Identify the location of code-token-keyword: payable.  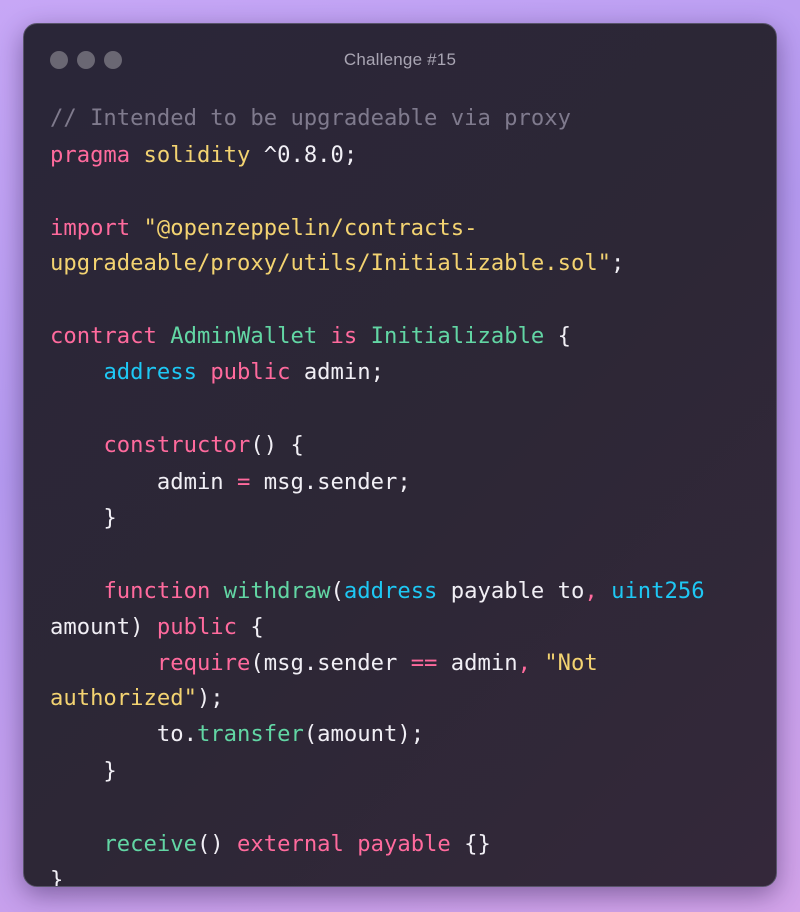
(404, 843).